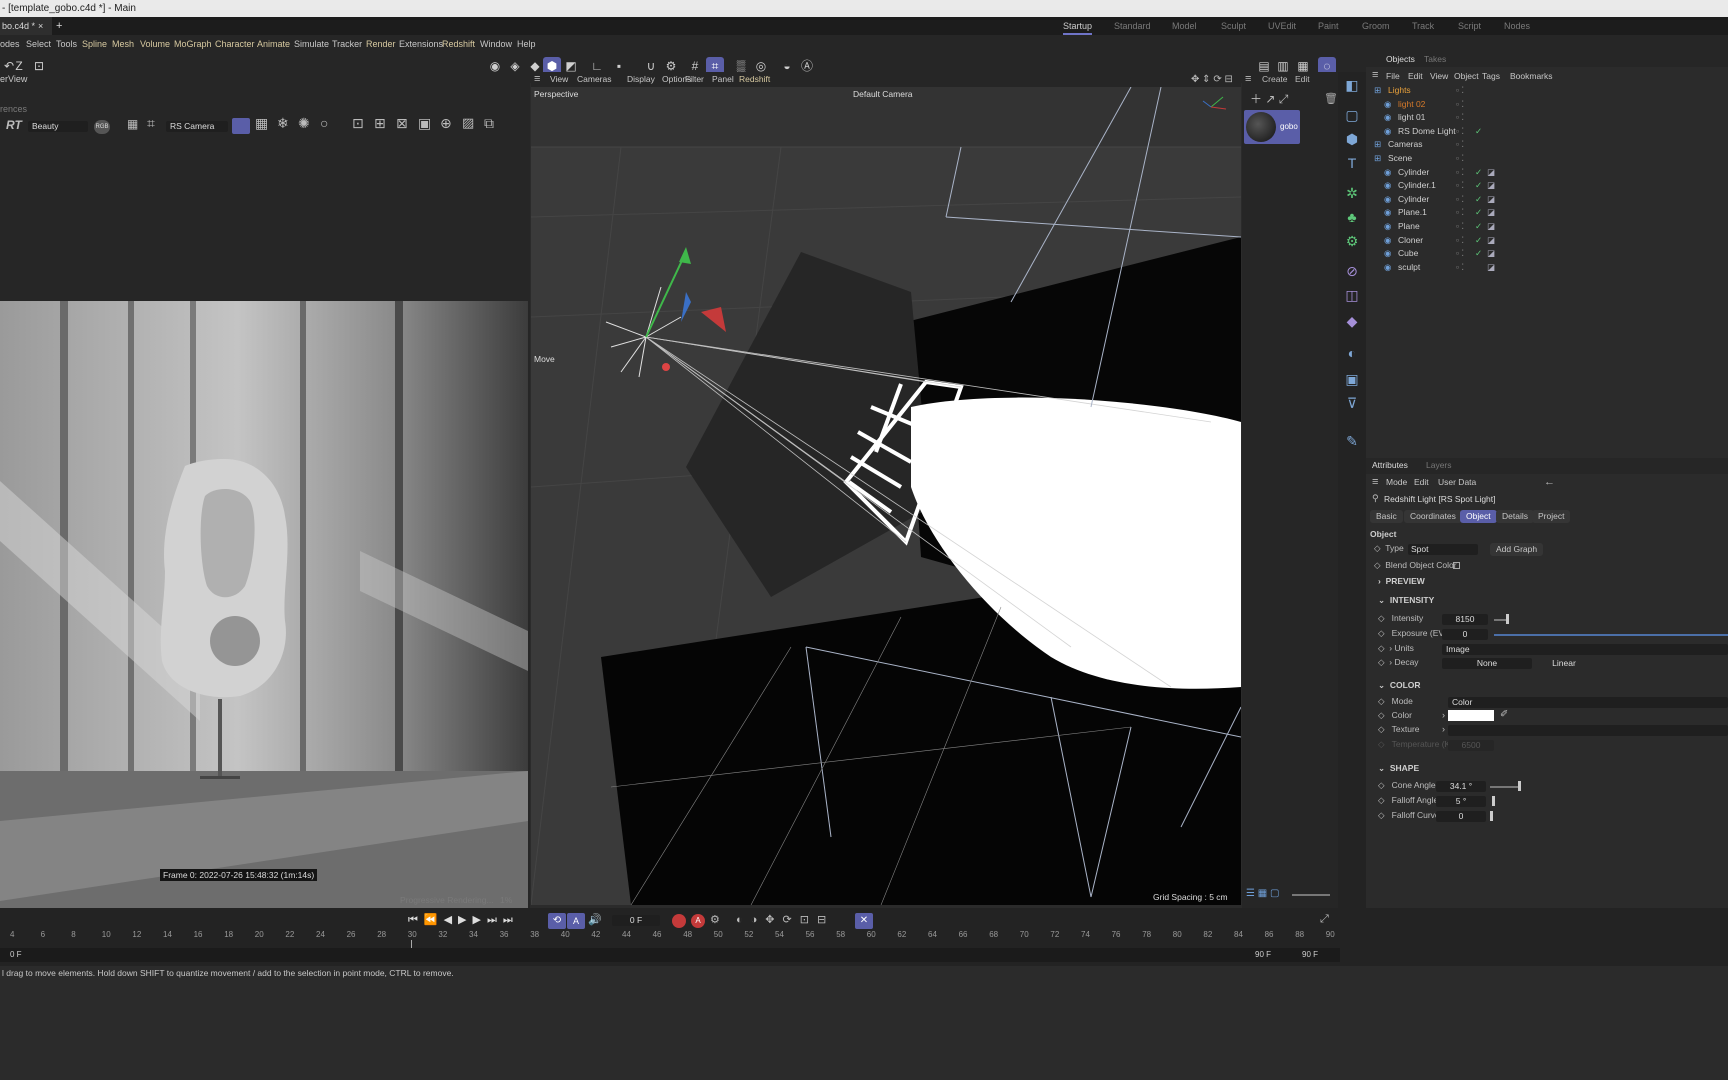 This screenshot has height=1080, width=1728. What do you see at coordinates (1352, 379) in the screenshot?
I see `camera-icon: ▣` at bounding box center [1352, 379].